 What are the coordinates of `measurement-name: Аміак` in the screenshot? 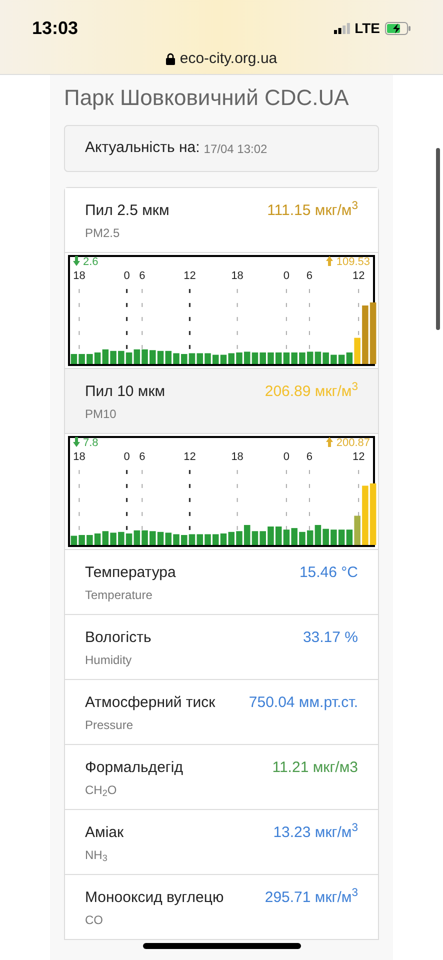 It's located at (104, 833).